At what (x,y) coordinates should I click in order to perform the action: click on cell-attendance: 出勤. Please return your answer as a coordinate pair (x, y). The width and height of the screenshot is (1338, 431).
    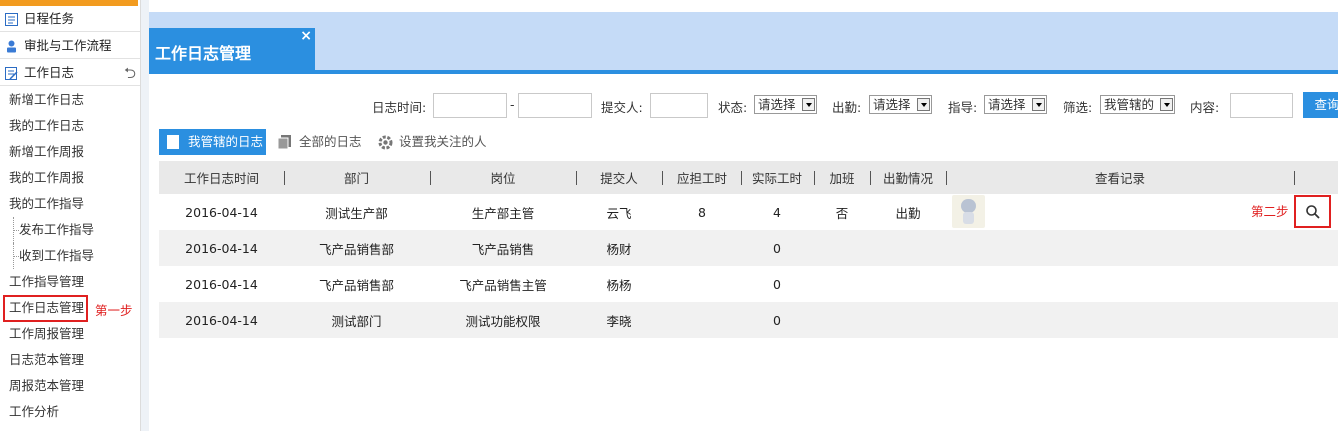
    Looking at the image, I should click on (908, 213).